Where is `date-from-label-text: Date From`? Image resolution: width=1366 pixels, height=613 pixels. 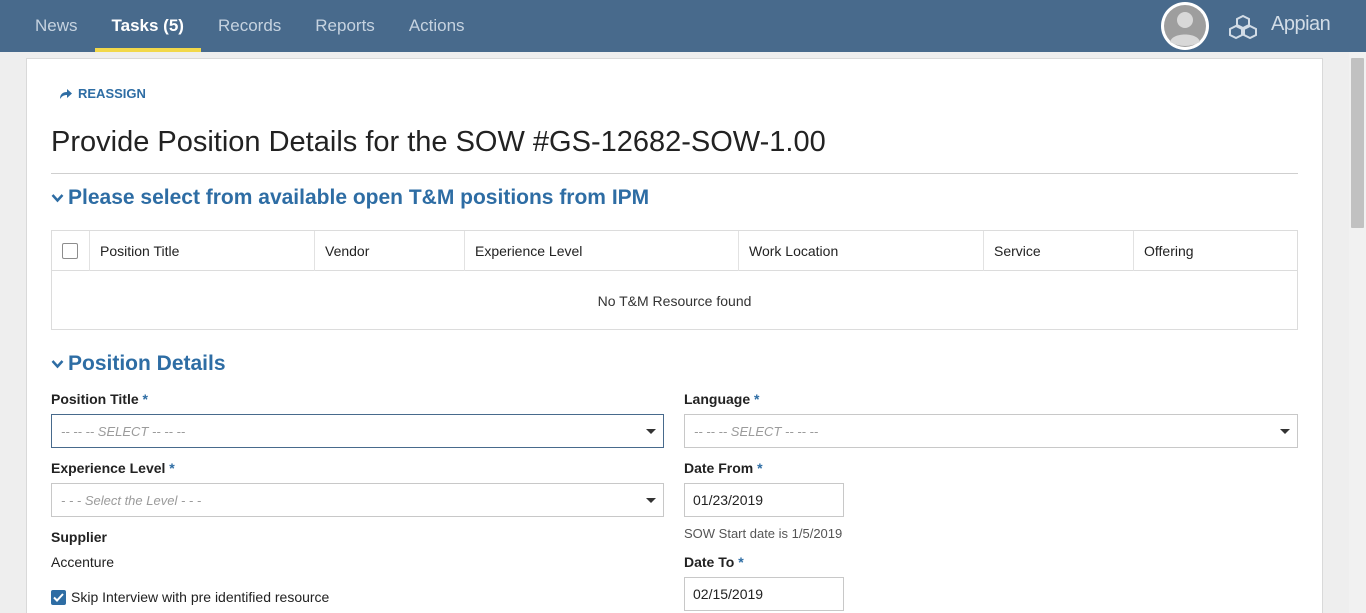 date-from-label-text: Date From is located at coordinates (719, 468).